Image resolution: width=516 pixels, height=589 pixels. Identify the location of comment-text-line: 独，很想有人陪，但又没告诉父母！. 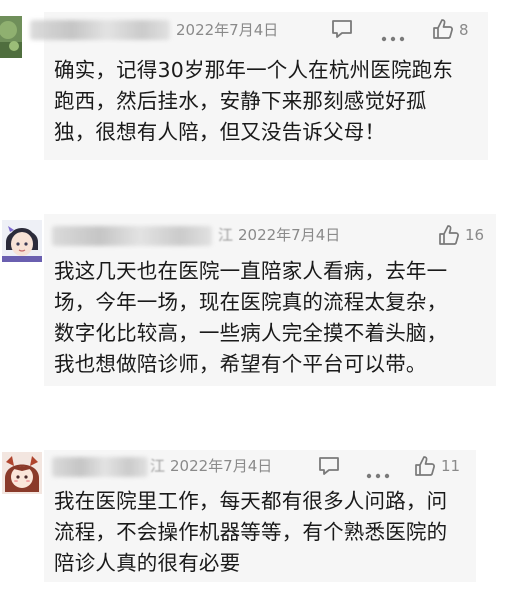
(220, 132).